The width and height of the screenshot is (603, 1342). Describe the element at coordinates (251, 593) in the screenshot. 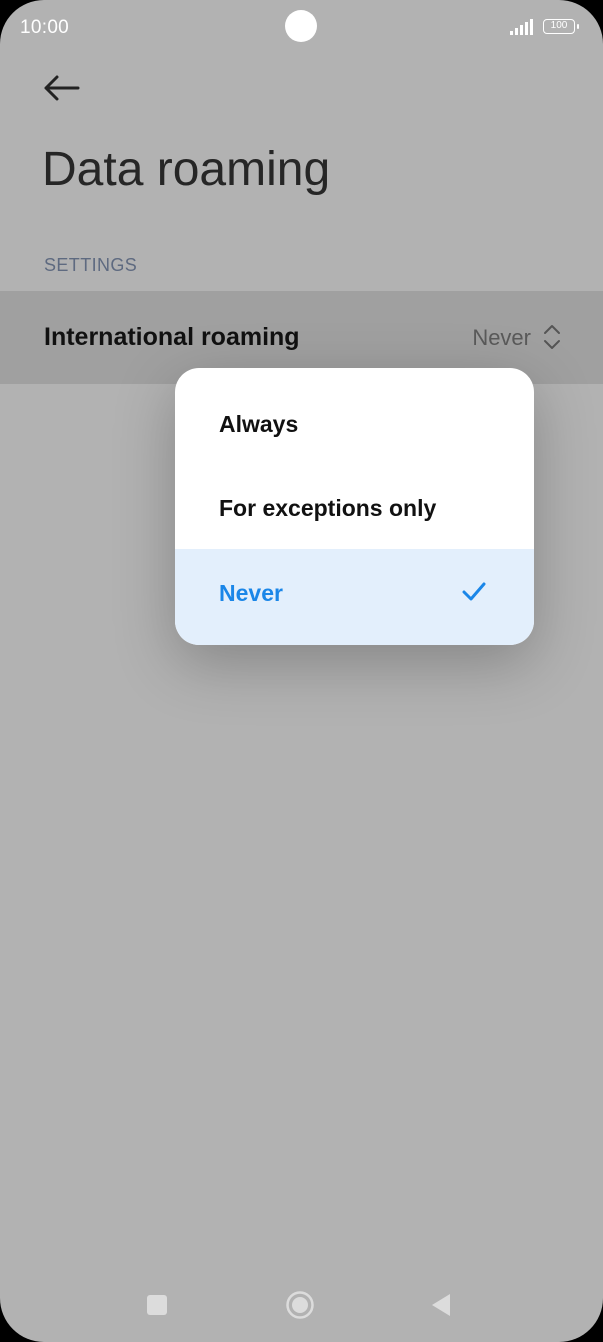

I see `option-label: Never` at that location.